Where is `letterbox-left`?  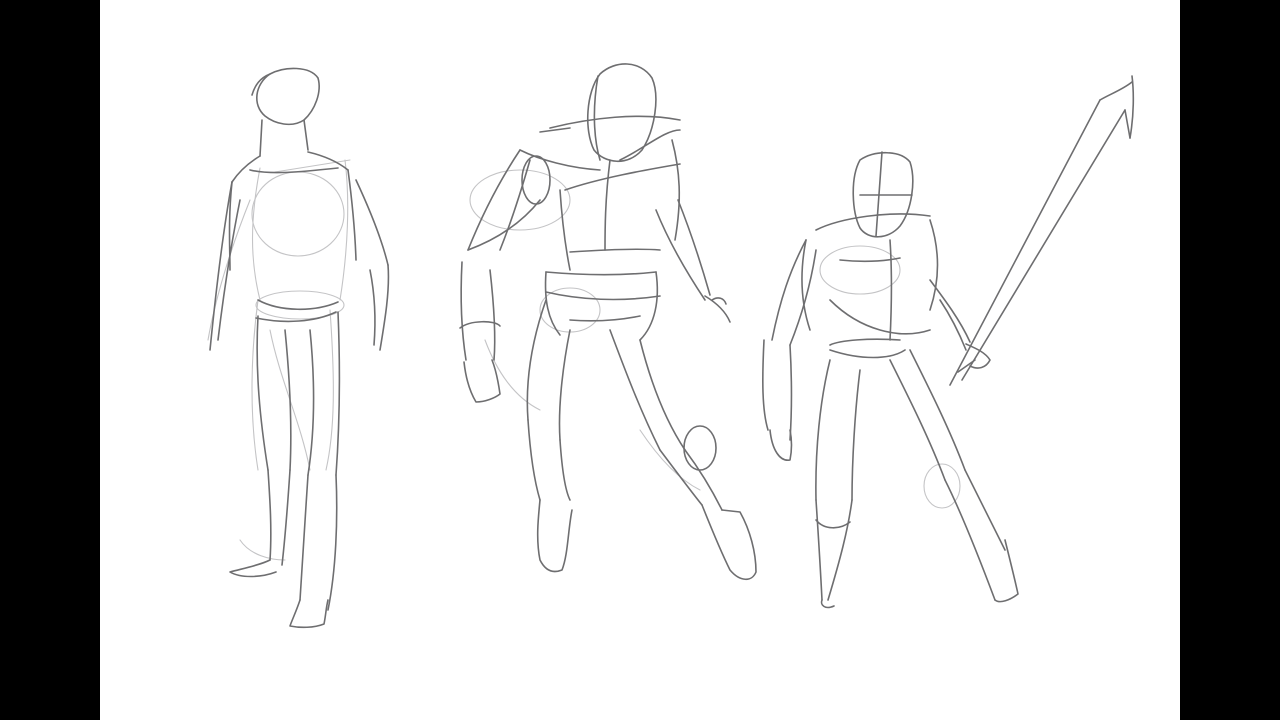 letterbox-left is located at coordinates (50, 360).